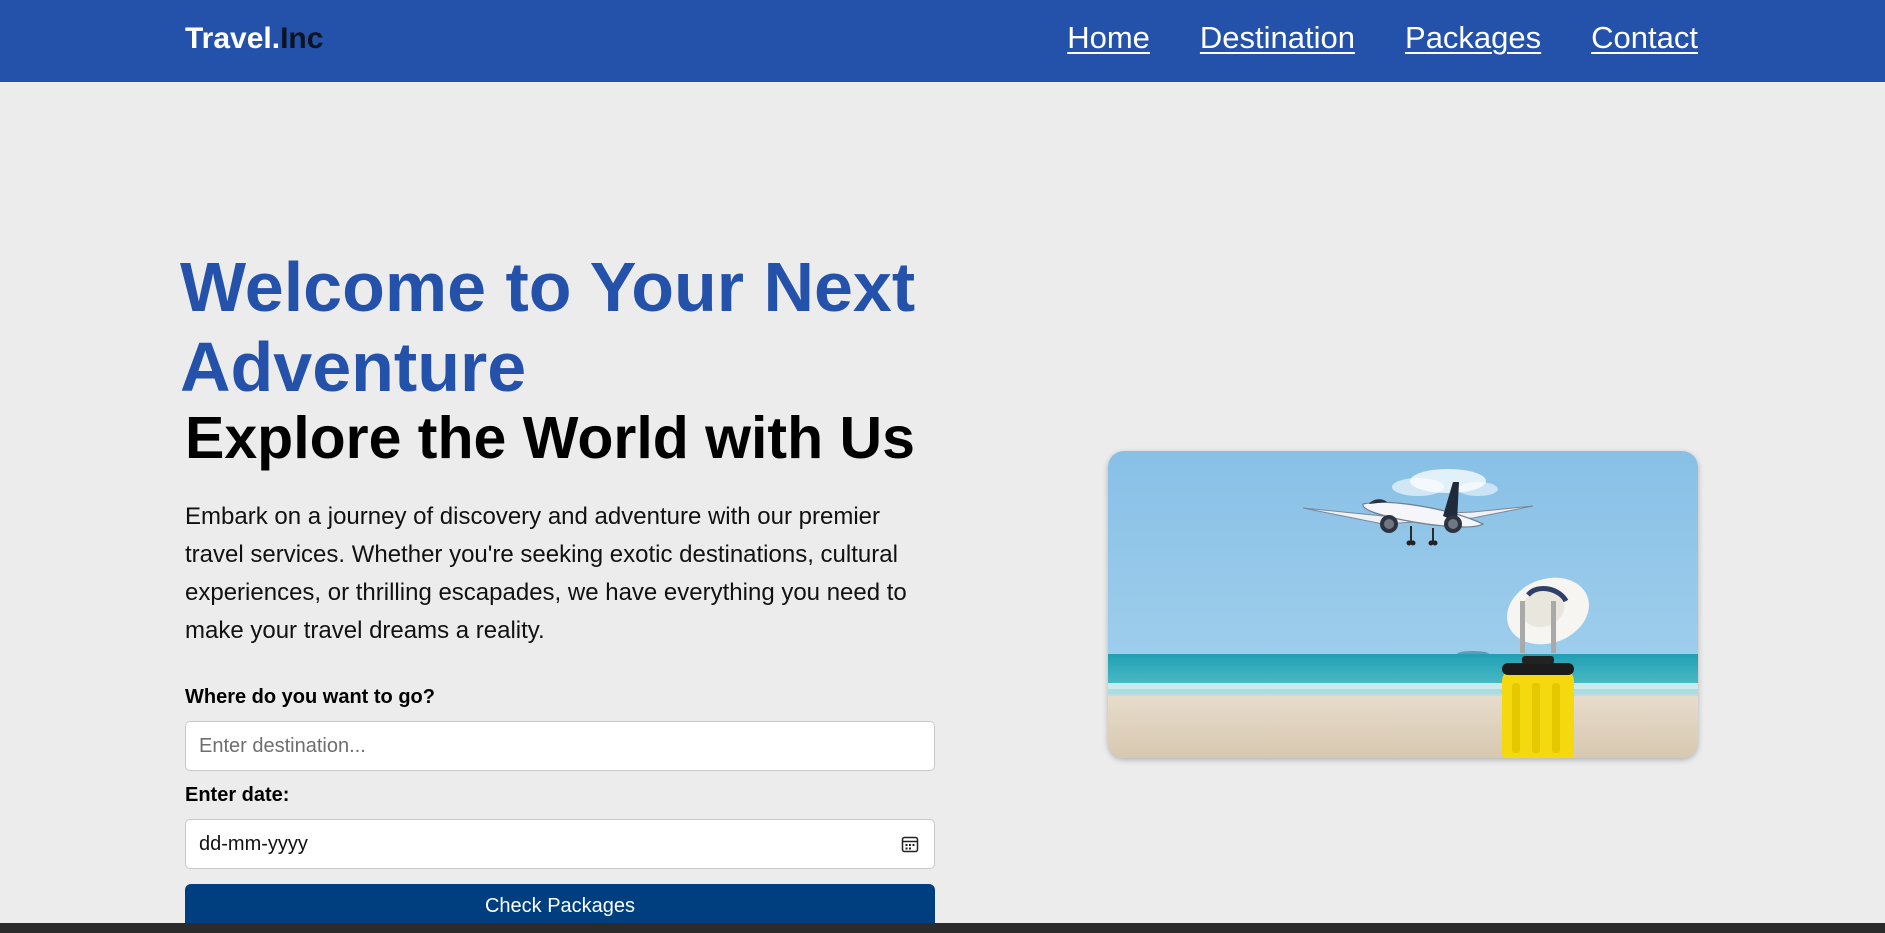 The image size is (1885, 933). What do you see at coordinates (237, 795) in the screenshot?
I see `date-label: Enter date:` at bounding box center [237, 795].